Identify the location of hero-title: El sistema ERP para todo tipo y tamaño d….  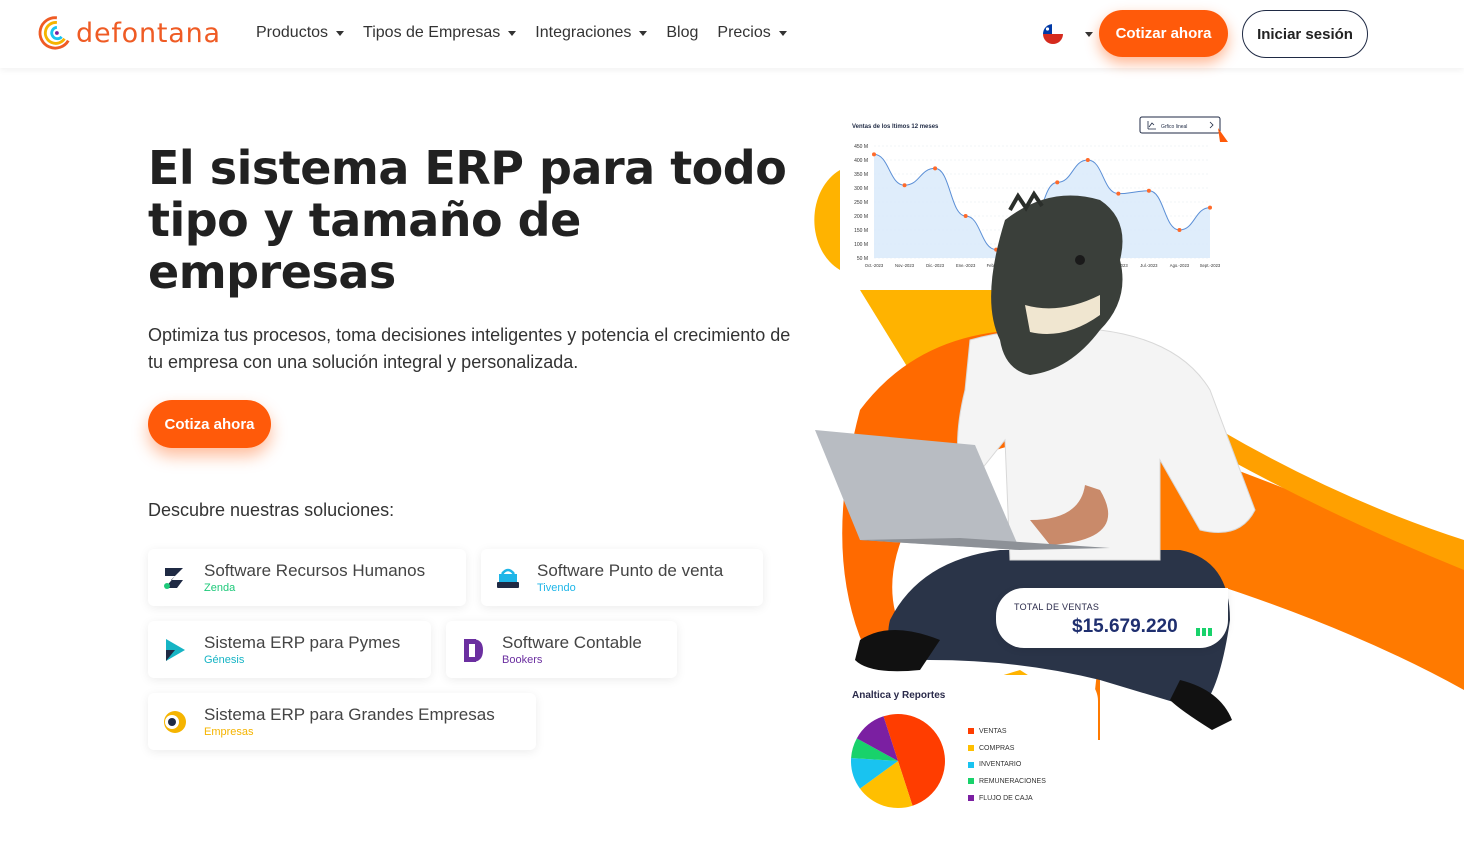
(467, 220).